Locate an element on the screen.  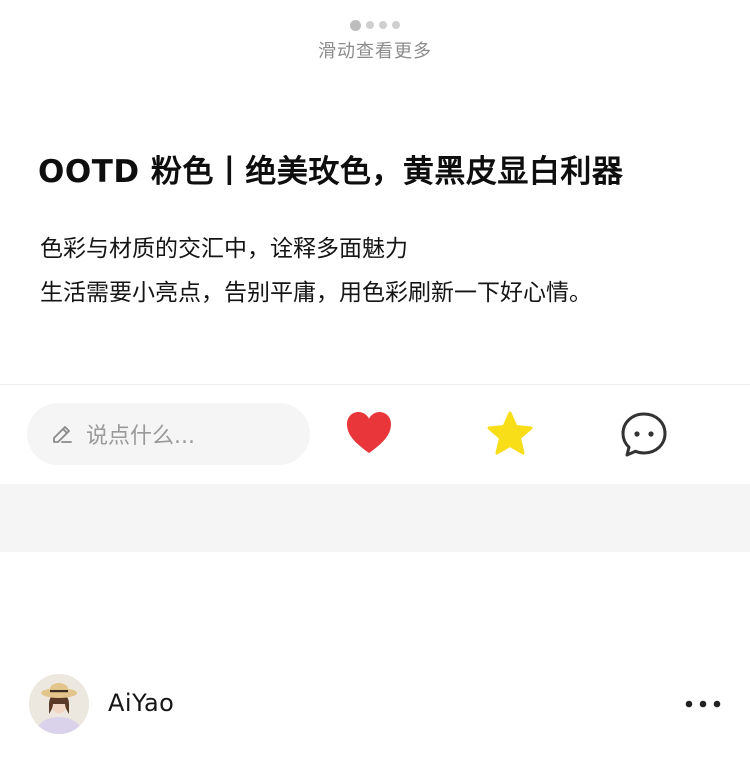
heart-icon is located at coordinates (369, 433).